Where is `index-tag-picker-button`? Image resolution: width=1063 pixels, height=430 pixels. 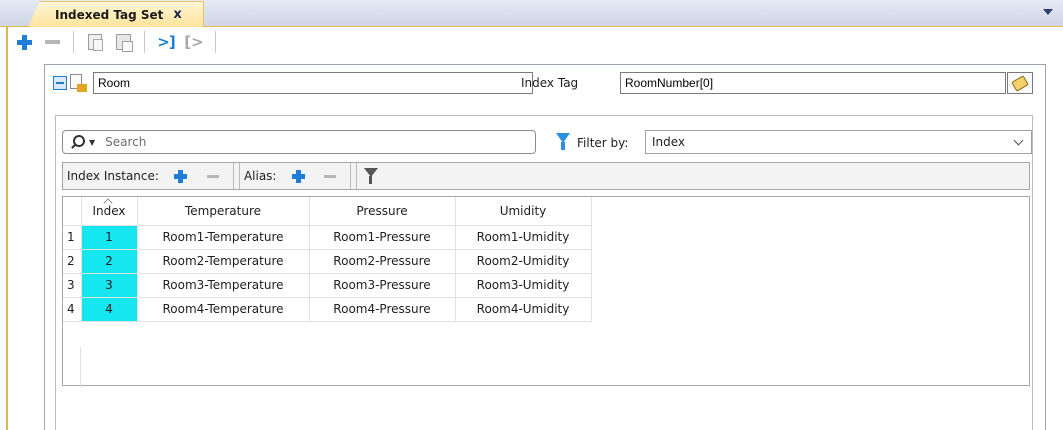 index-tag-picker-button is located at coordinates (1020, 83).